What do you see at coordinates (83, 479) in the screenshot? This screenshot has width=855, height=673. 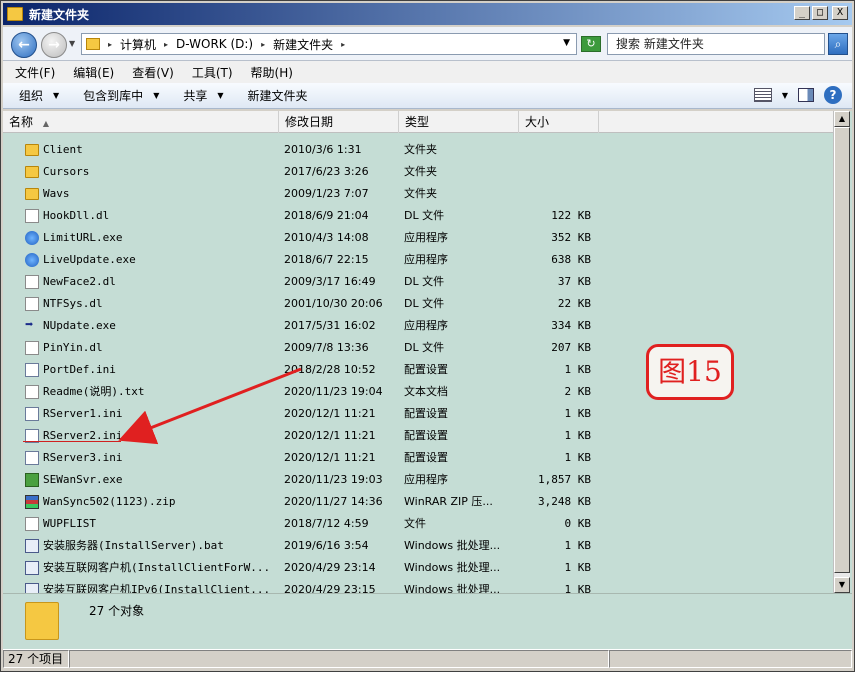 I see `file-name: SEWanSvr.exe` at bounding box center [83, 479].